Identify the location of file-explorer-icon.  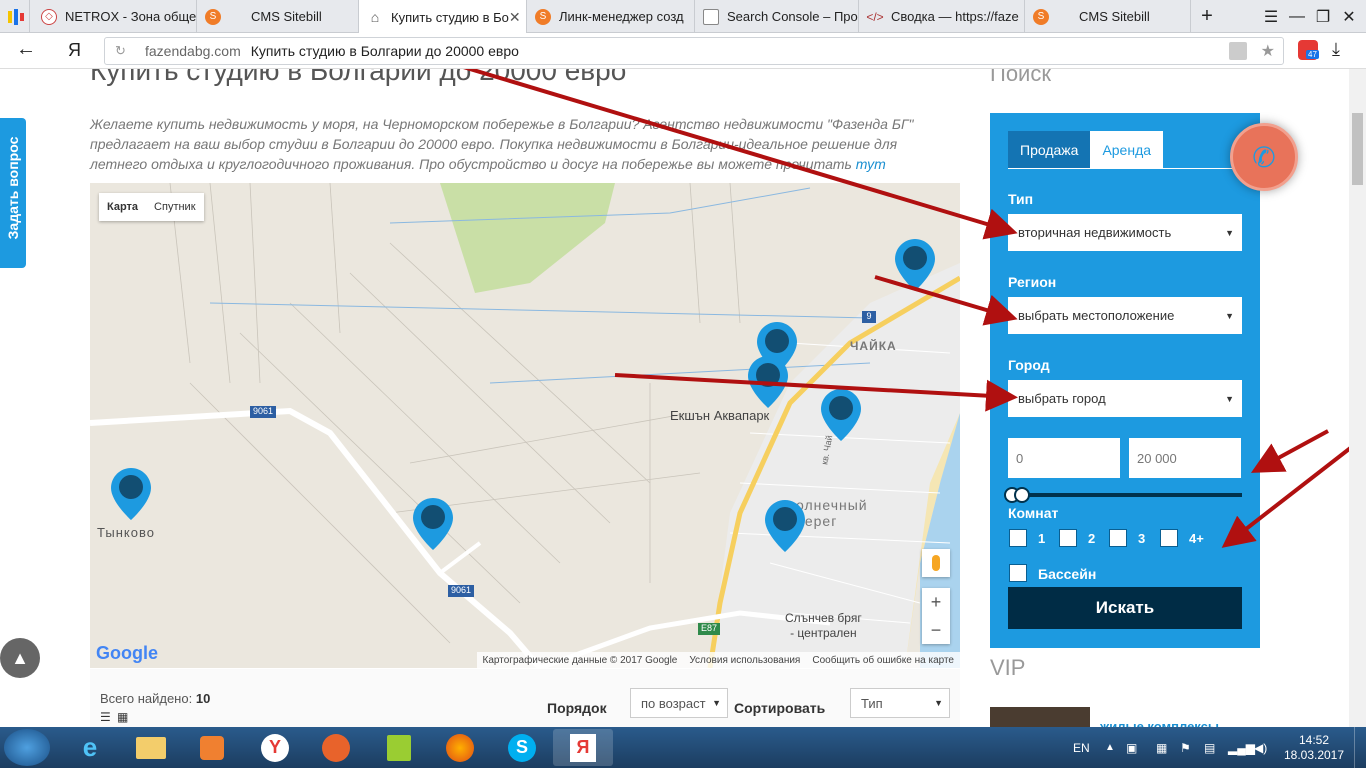
(151, 747).